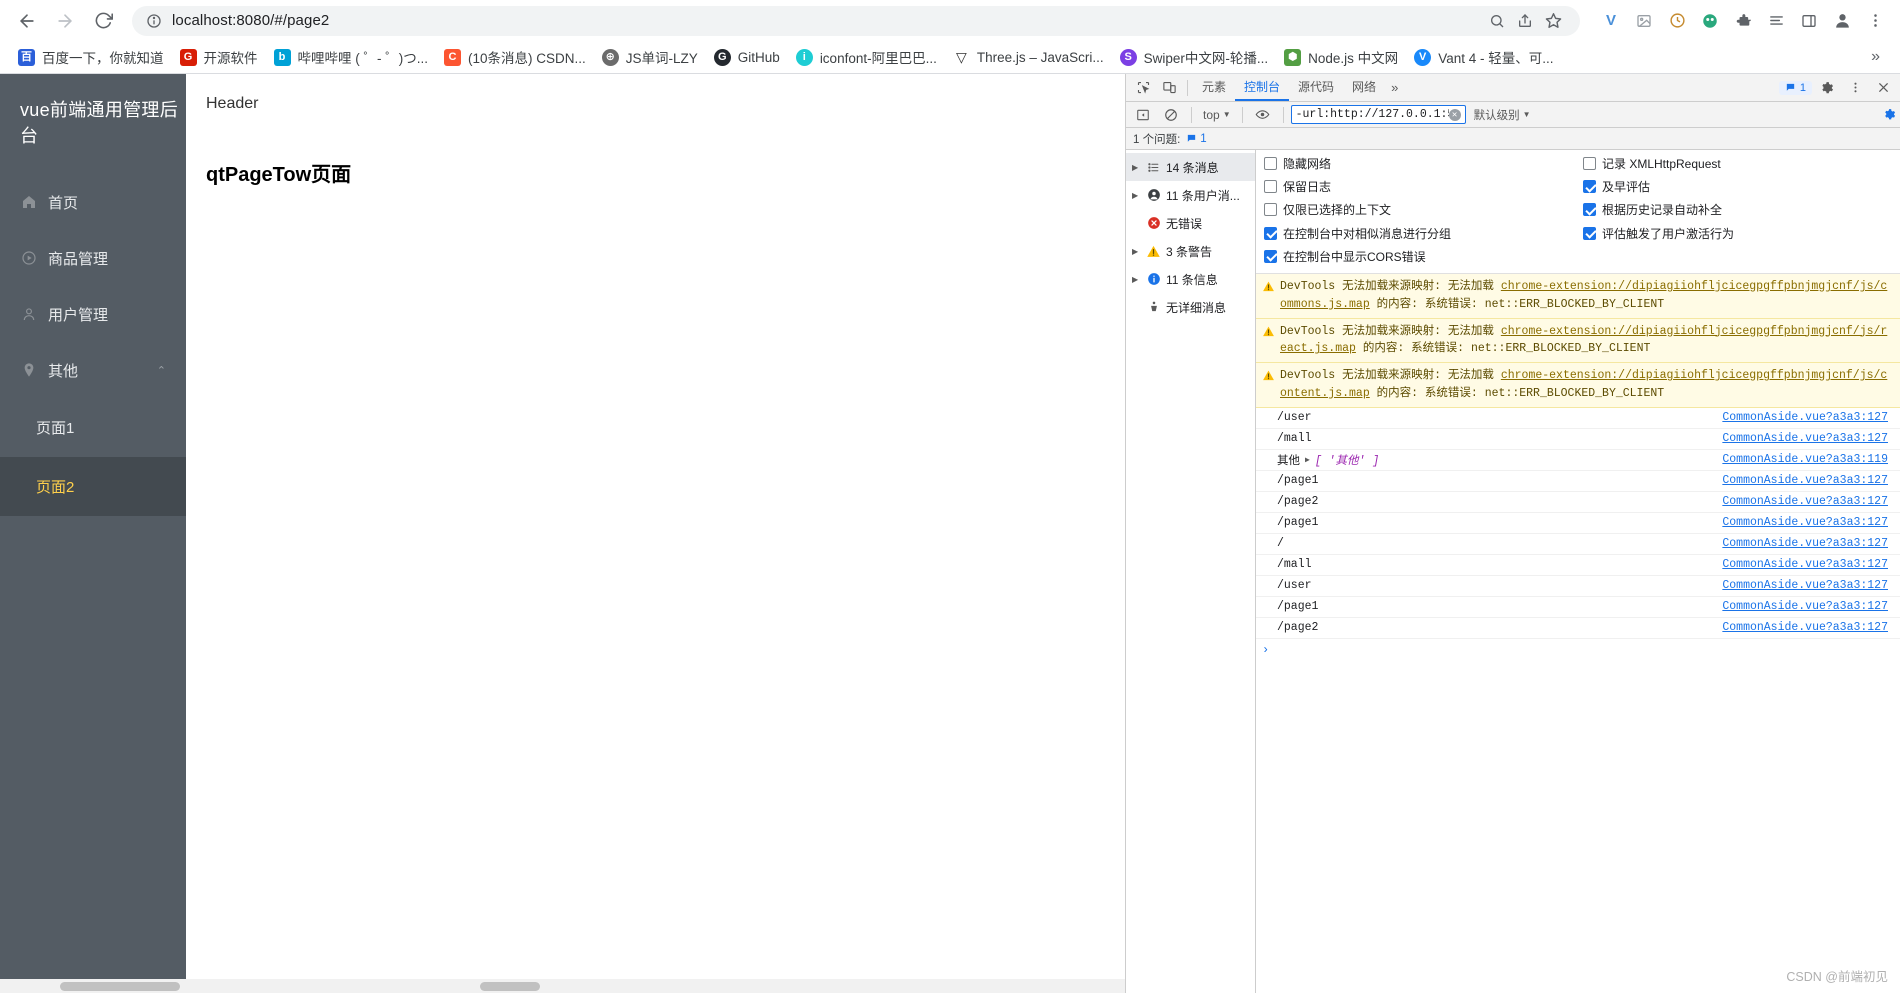  Describe the element at coordinates (562, 986) in the screenshot. I see `horizontal-scrollbar` at that location.